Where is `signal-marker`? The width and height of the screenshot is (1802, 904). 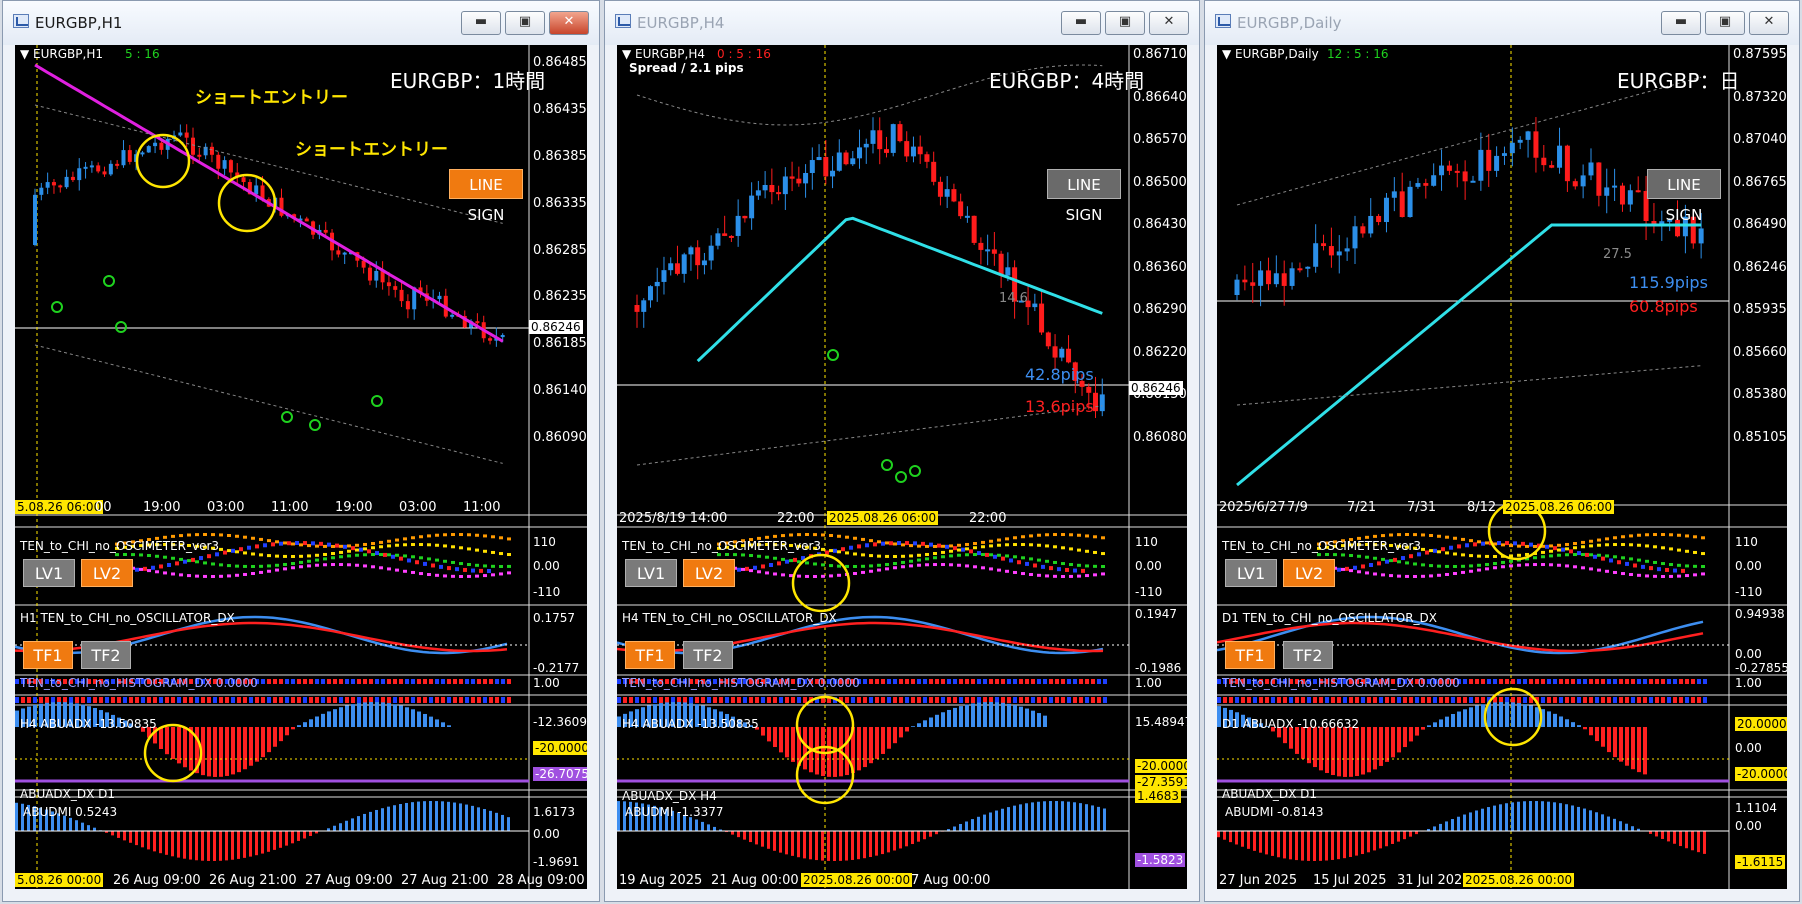
signal-marker is located at coordinates (121, 327).